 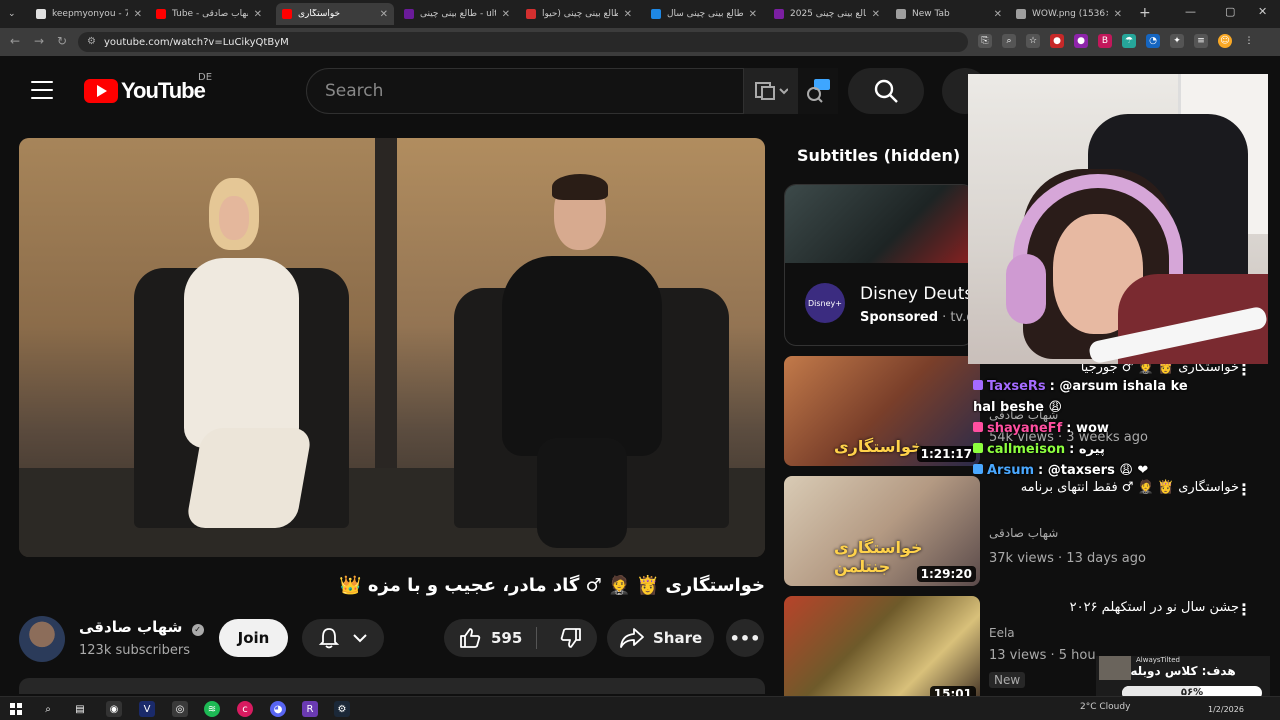 I want to click on taskbar-chrome-icon: ◎, so click(x=180, y=709).